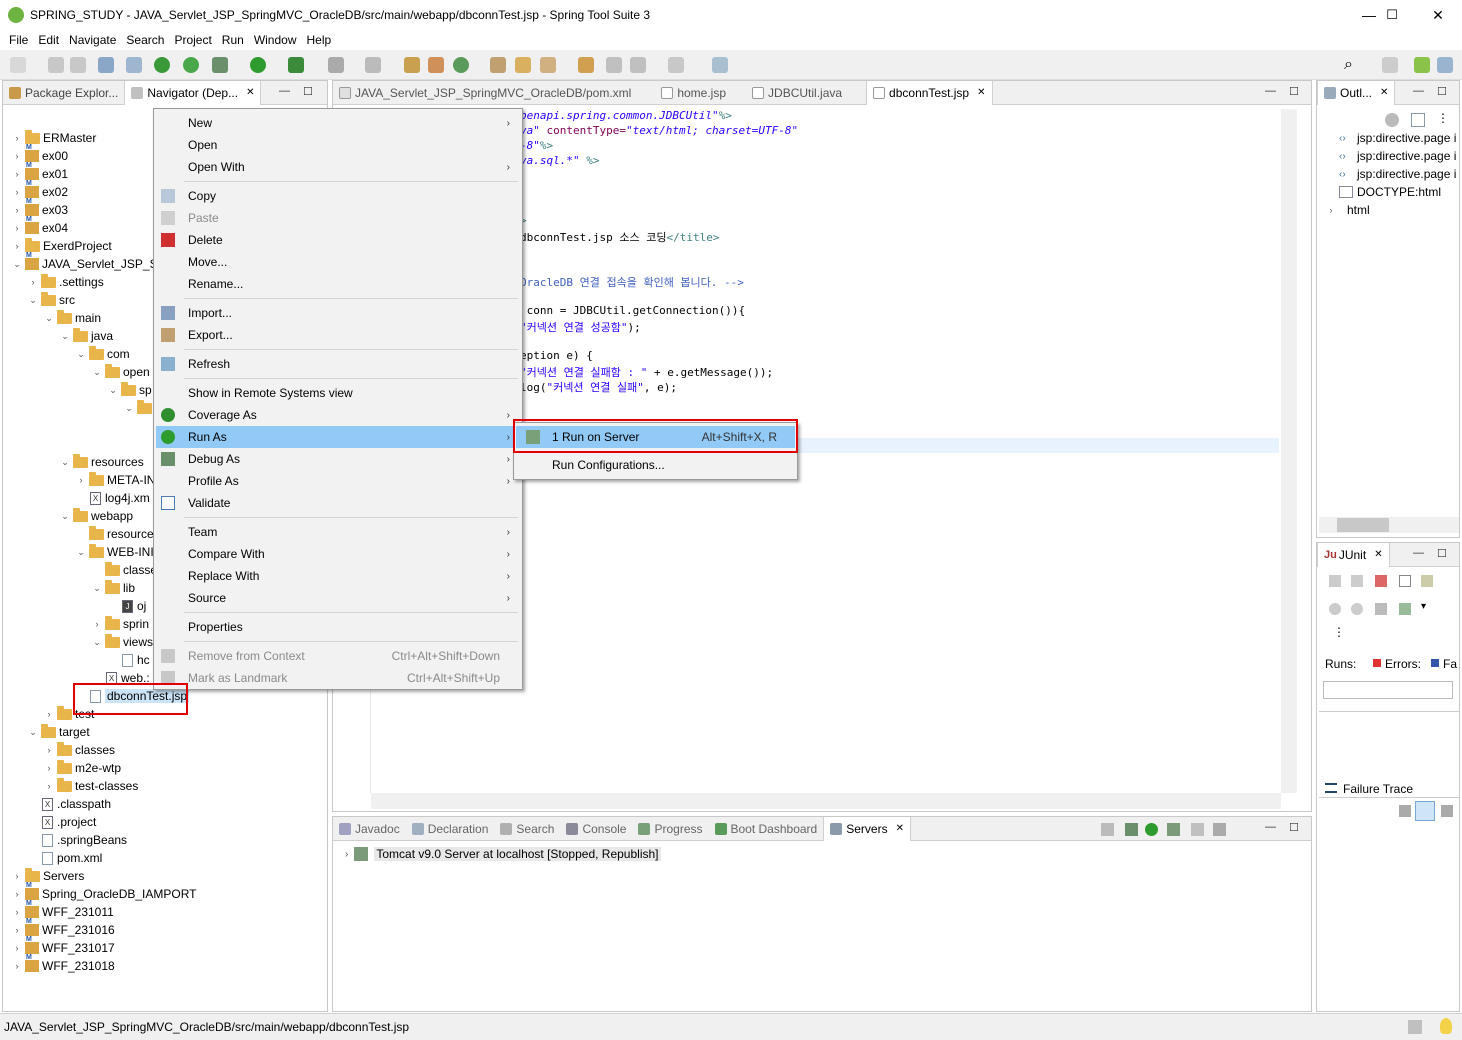 The image size is (1462, 1040). Describe the element at coordinates (1197, 829) in the screenshot. I see `stop-server-icon` at that location.